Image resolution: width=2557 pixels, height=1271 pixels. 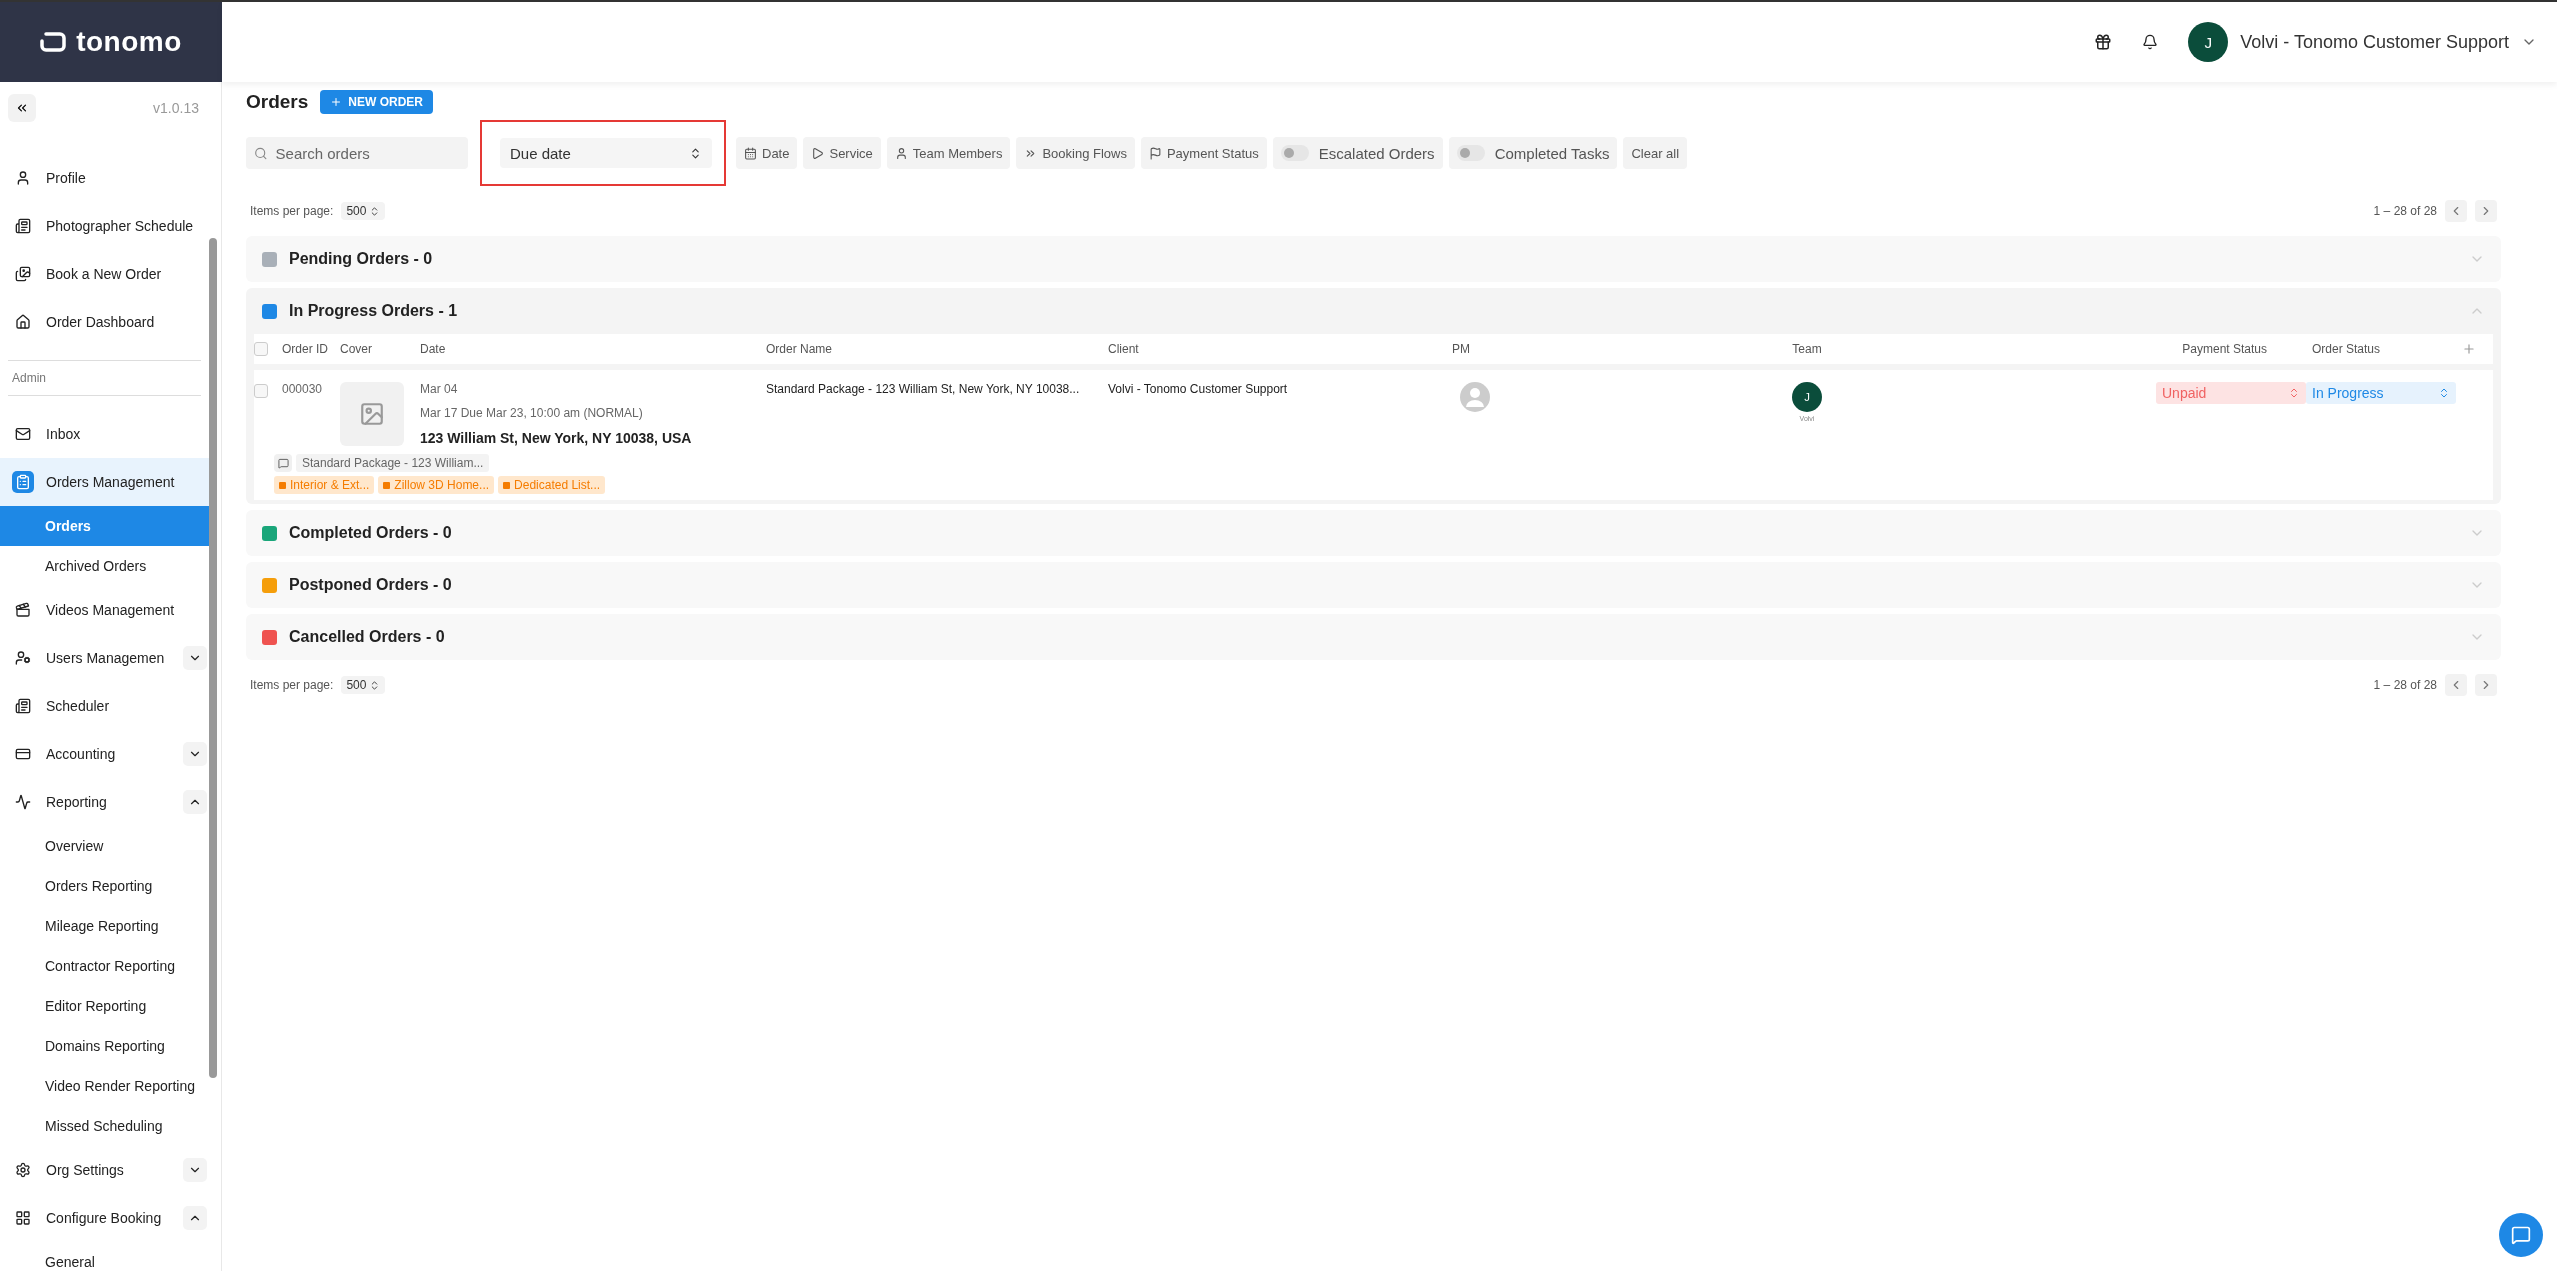 What do you see at coordinates (799, 349) in the screenshot?
I see `column-header: Order Name` at bounding box center [799, 349].